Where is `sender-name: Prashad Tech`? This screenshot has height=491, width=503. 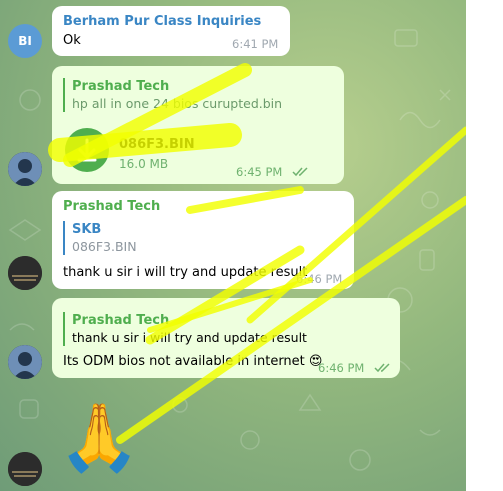 sender-name: Prashad Tech is located at coordinates (111, 206).